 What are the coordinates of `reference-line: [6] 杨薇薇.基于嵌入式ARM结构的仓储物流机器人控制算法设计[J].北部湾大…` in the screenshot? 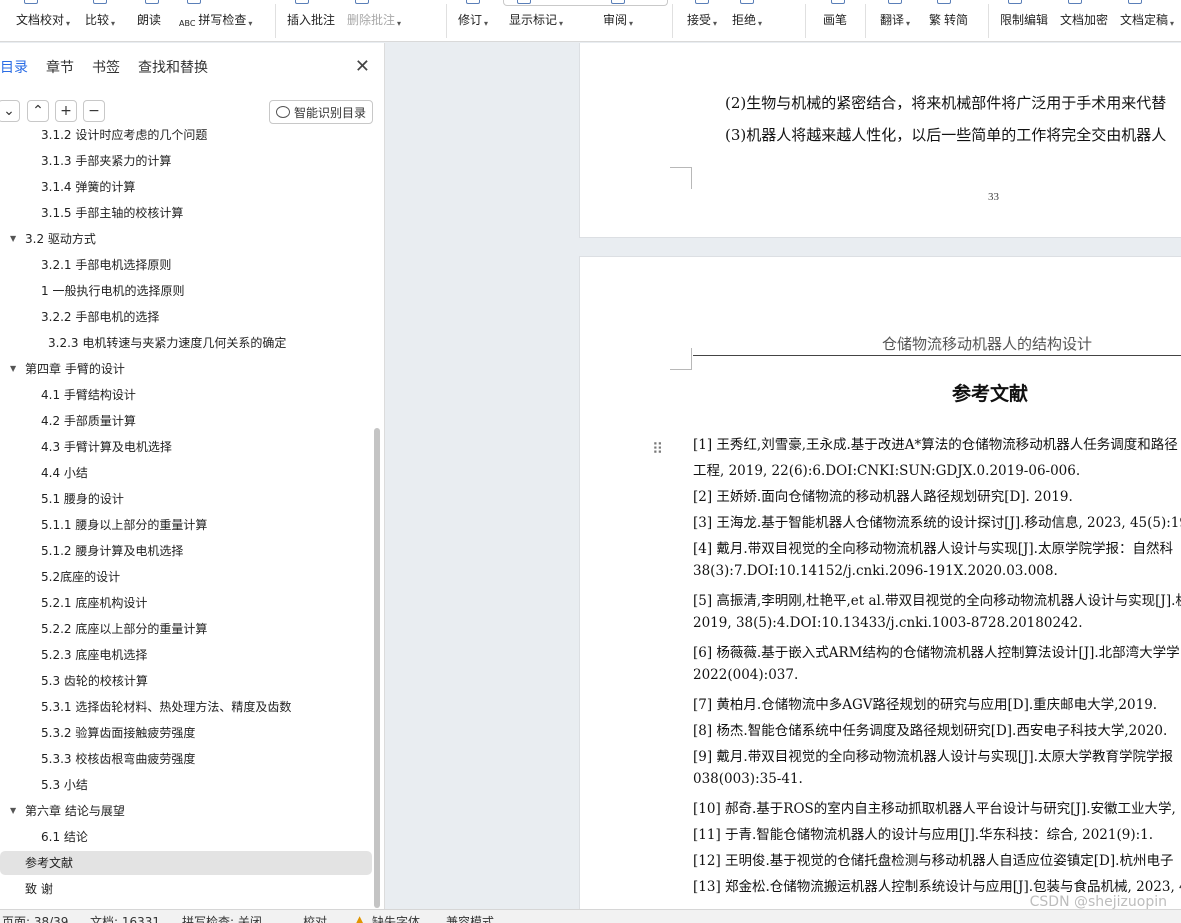 It's located at (936, 653).